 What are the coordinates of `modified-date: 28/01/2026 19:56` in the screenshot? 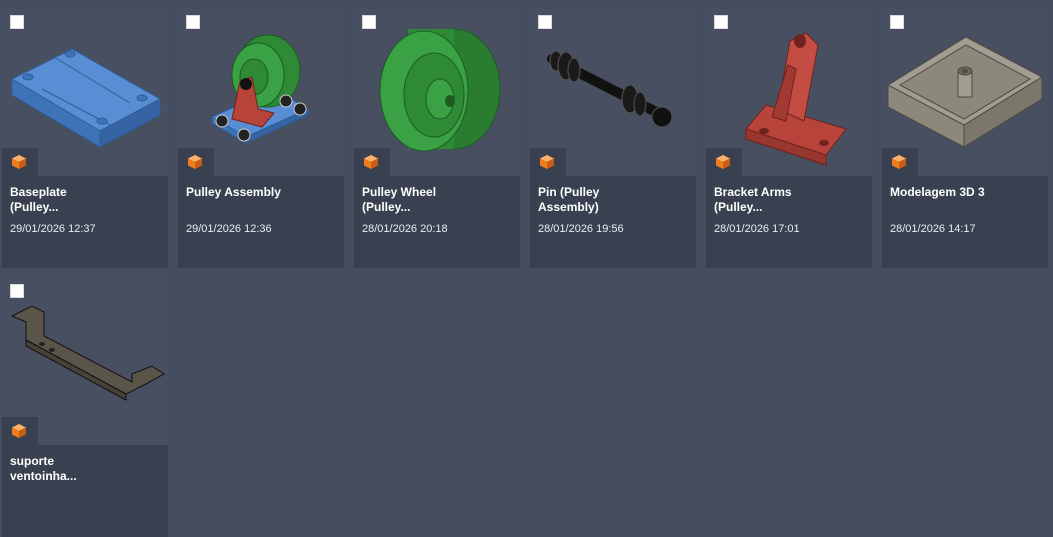 It's located at (581, 229).